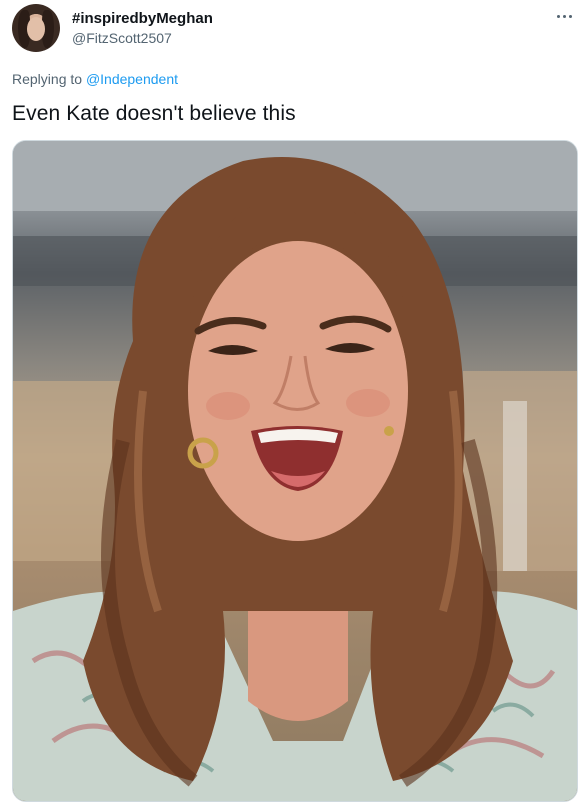 Image resolution: width=588 pixels, height=810 pixels. I want to click on replying-to: Replying to @Independent, so click(95, 79).